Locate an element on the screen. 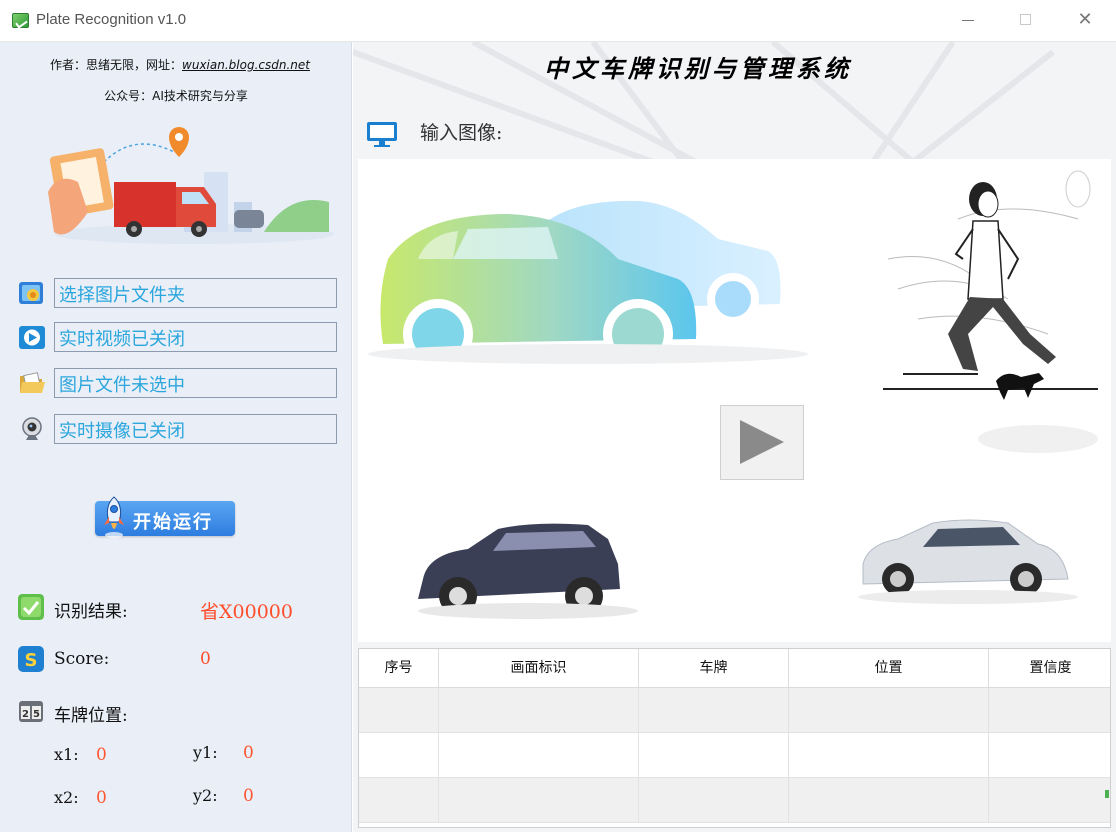  maximize-button is located at coordinates (1026, 20).